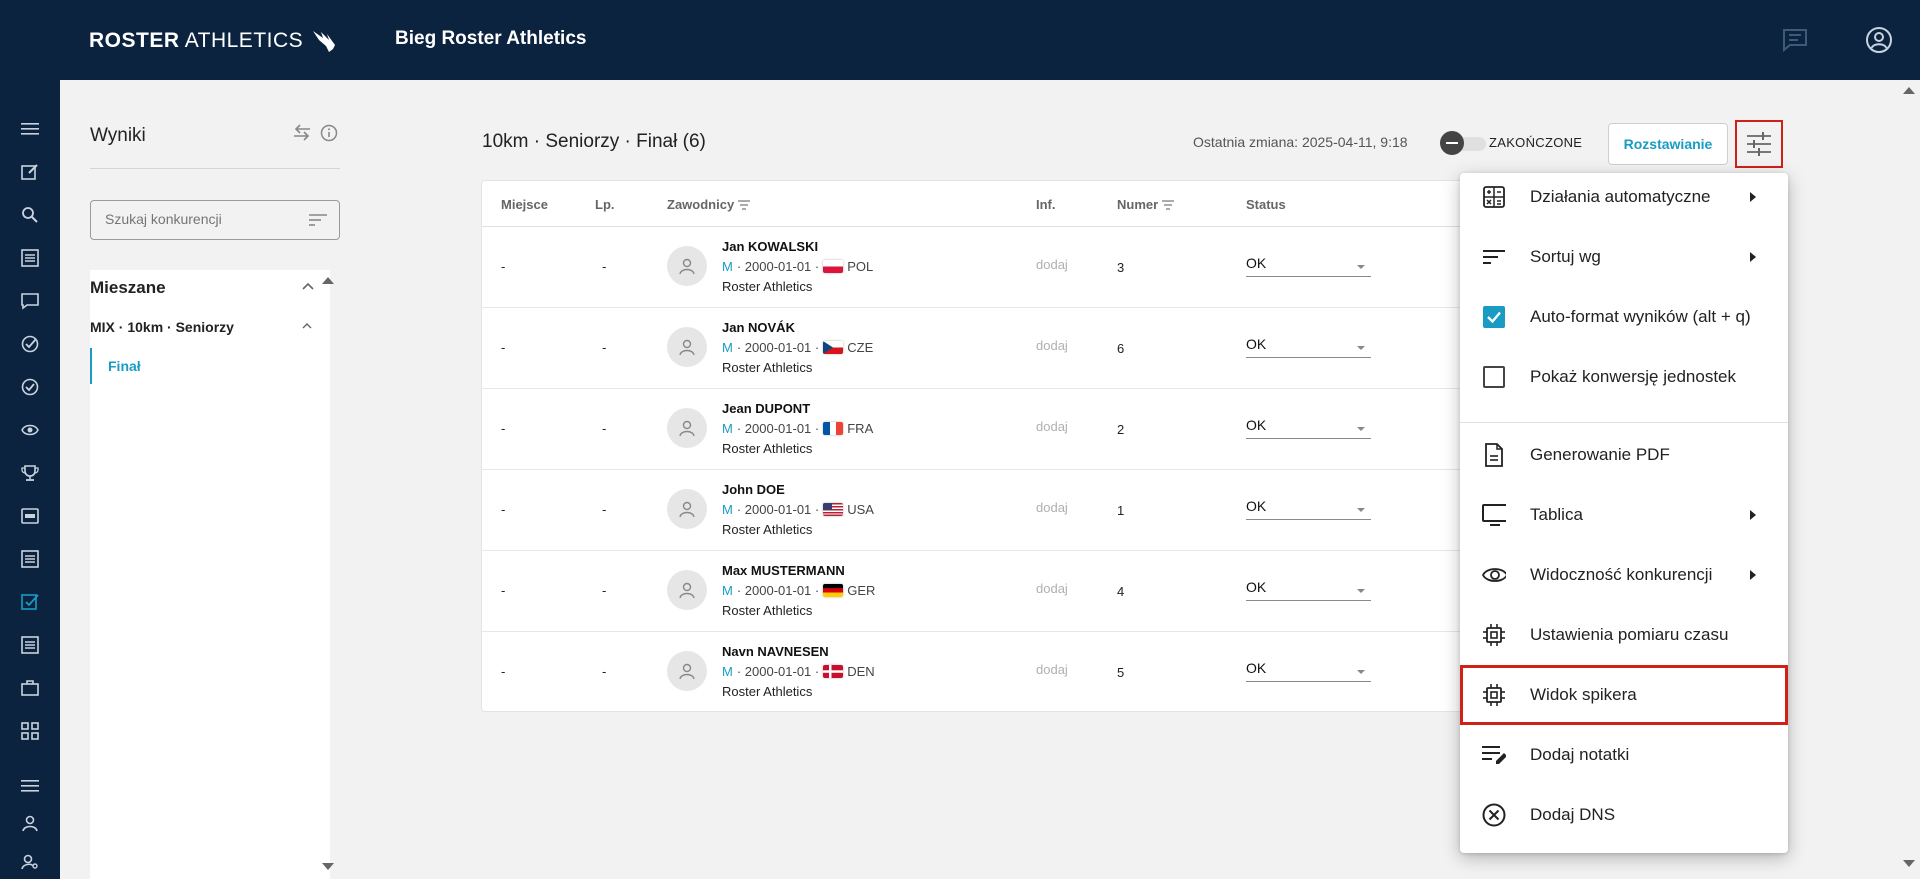  What do you see at coordinates (328, 280) in the screenshot?
I see `scroll-up-arrow-icon` at bounding box center [328, 280].